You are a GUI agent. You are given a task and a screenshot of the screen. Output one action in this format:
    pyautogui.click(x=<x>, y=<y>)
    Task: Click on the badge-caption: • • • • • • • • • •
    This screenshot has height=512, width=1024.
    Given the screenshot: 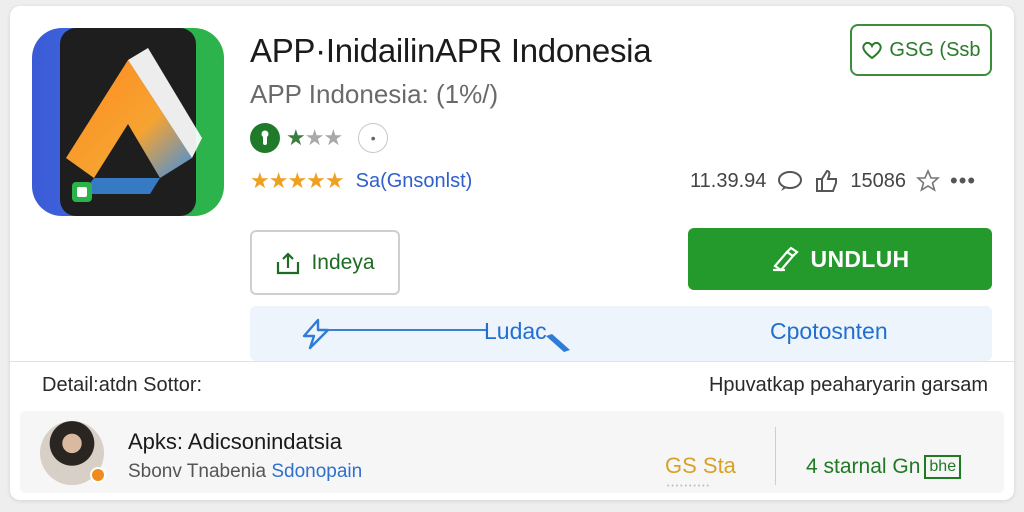 What is the action you would take?
    pyautogui.click(x=688, y=486)
    